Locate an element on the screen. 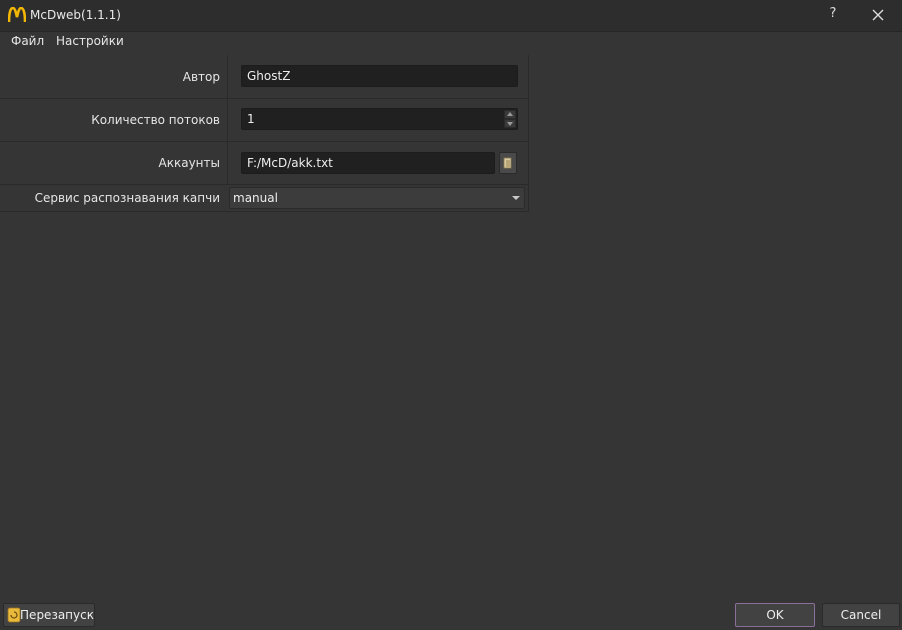  accounts-row: Аккаунты F:/McD/akk.txt is located at coordinates (264, 163).